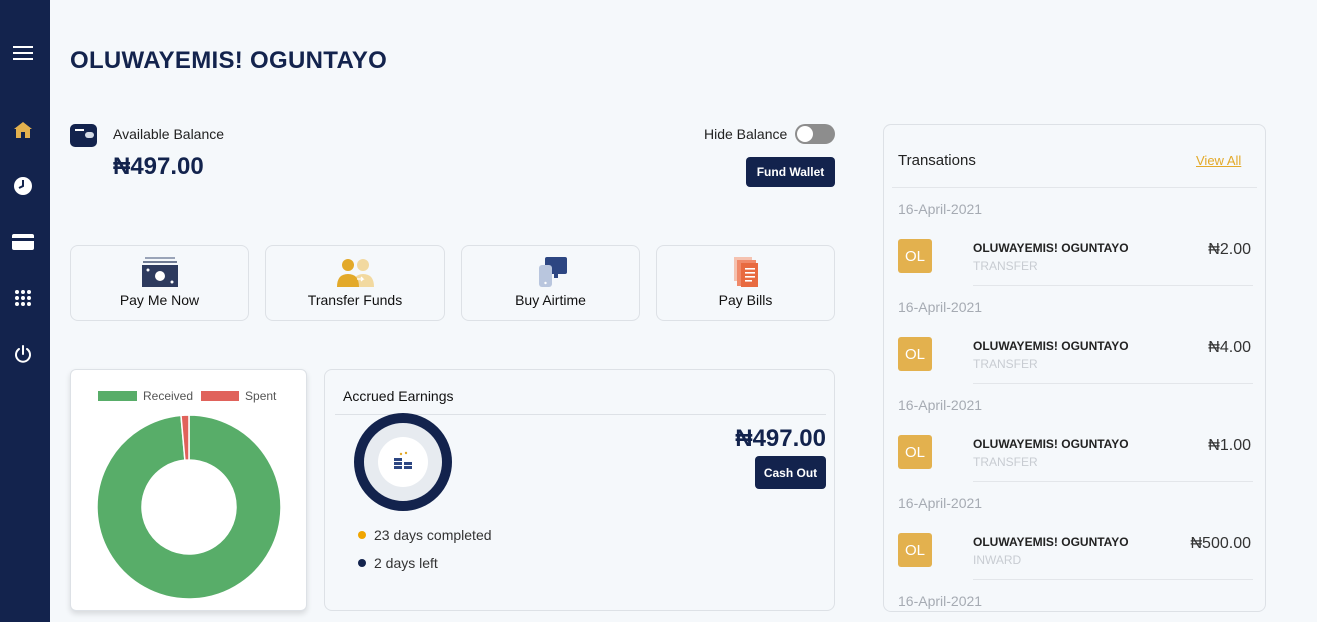 The width and height of the screenshot is (1317, 622). Describe the element at coordinates (746, 134) in the screenshot. I see `hide-balance-label: Hide Balance` at that location.